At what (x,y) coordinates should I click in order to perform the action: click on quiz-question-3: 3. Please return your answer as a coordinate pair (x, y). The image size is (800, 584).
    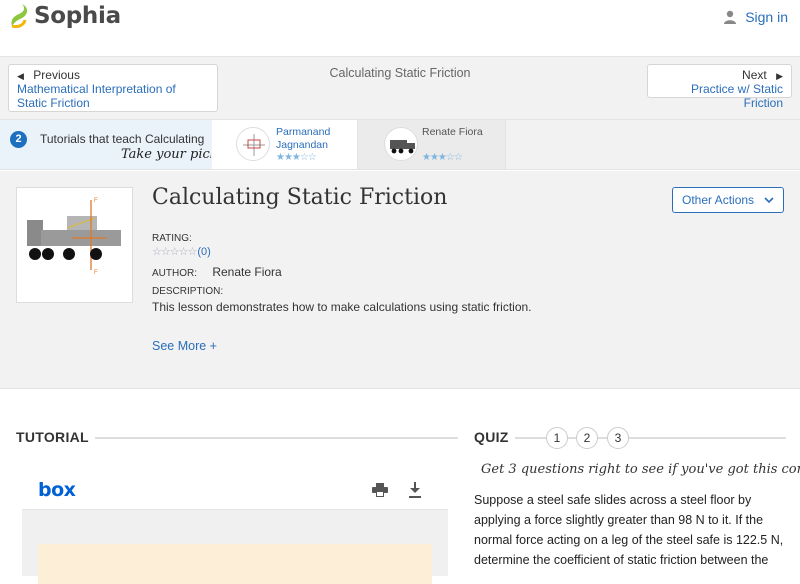
    Looking at the image, I should click on (618, 438).